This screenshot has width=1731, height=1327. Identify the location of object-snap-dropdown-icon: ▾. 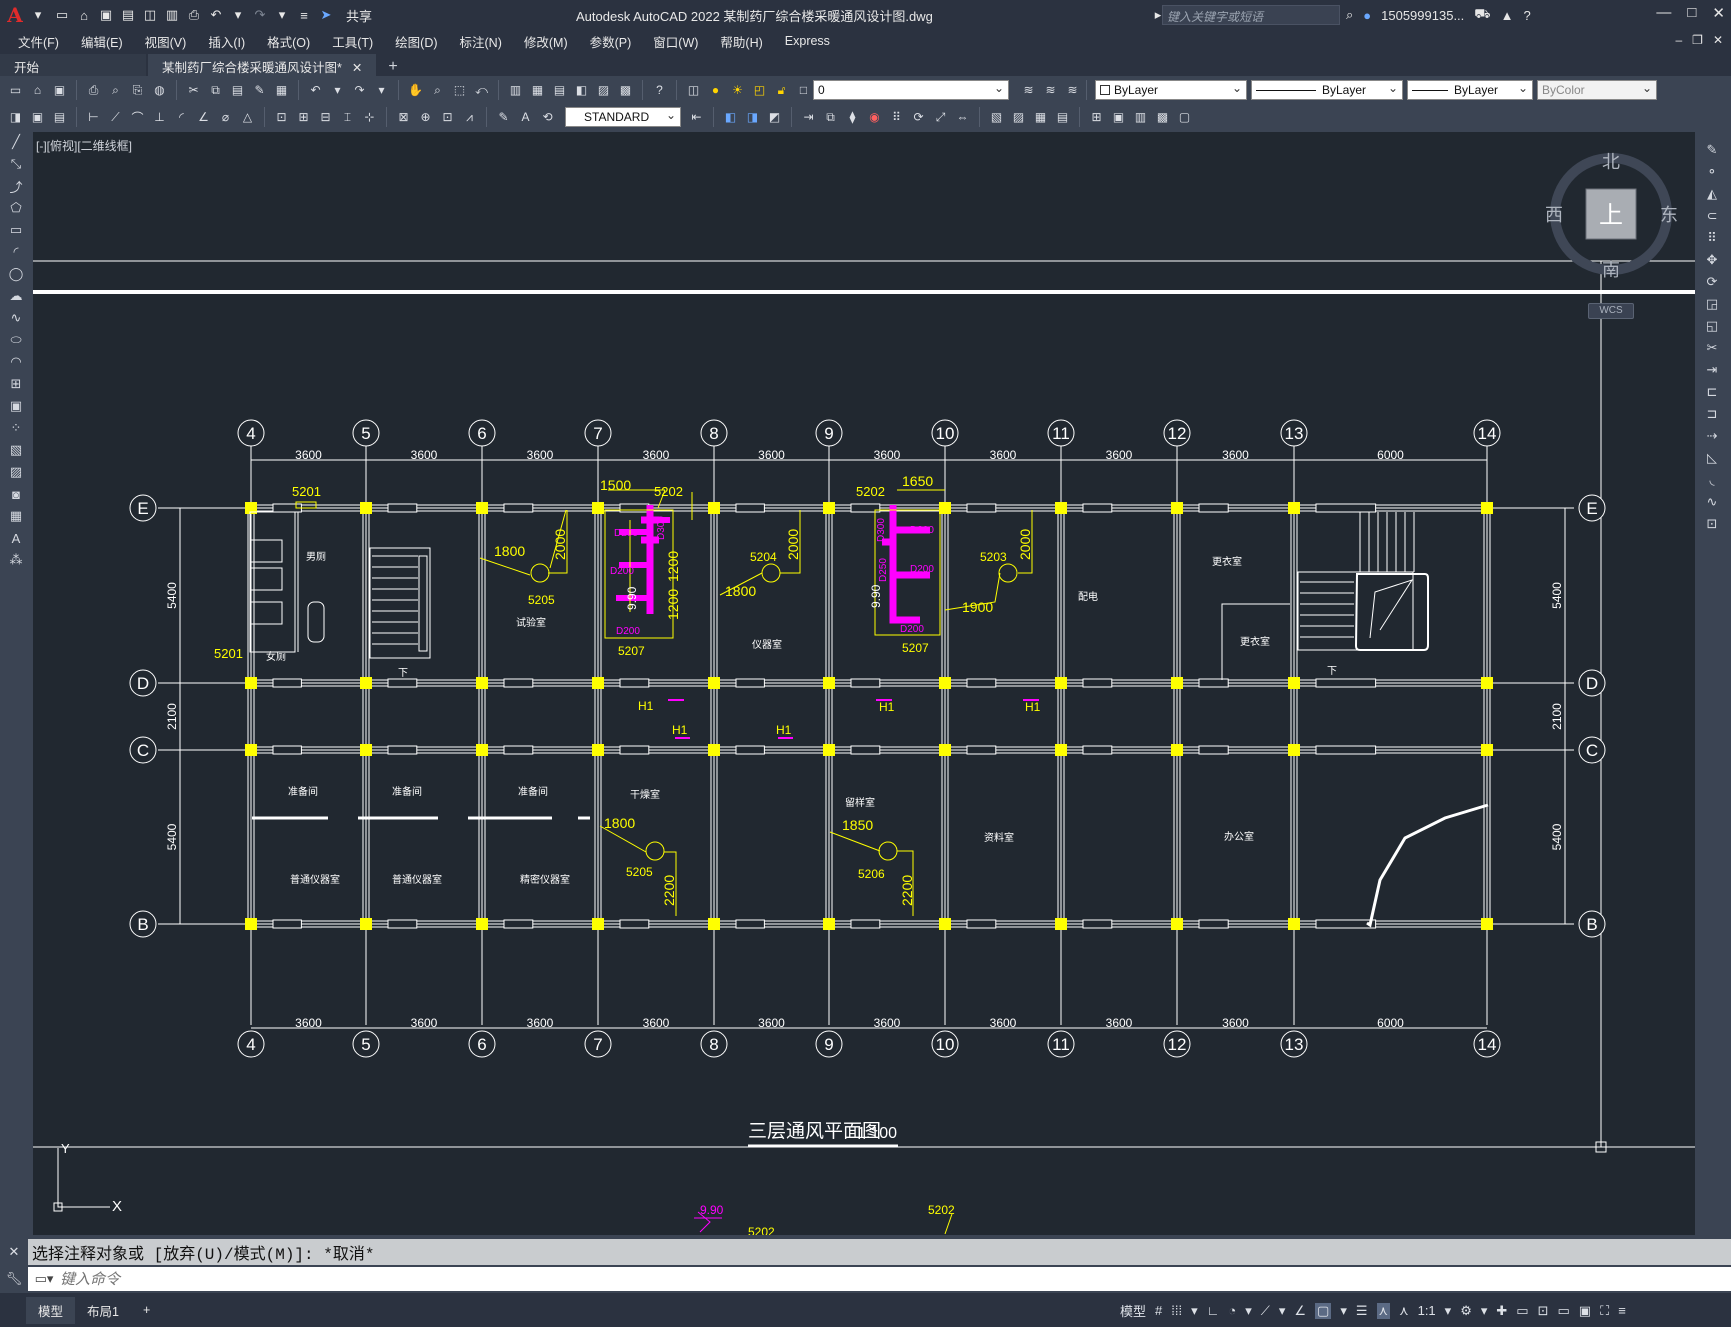
(1343, 1311).